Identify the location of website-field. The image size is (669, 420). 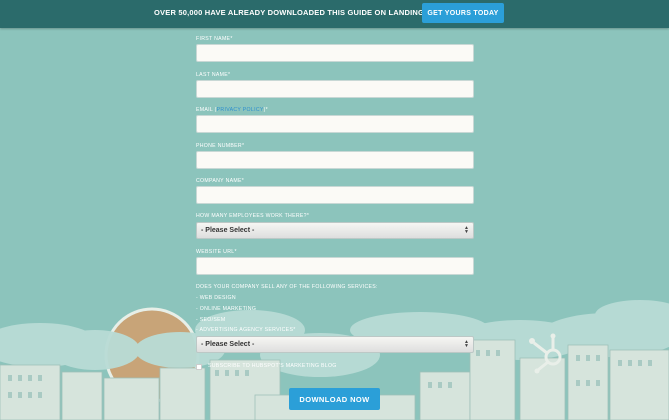
(335, 266).